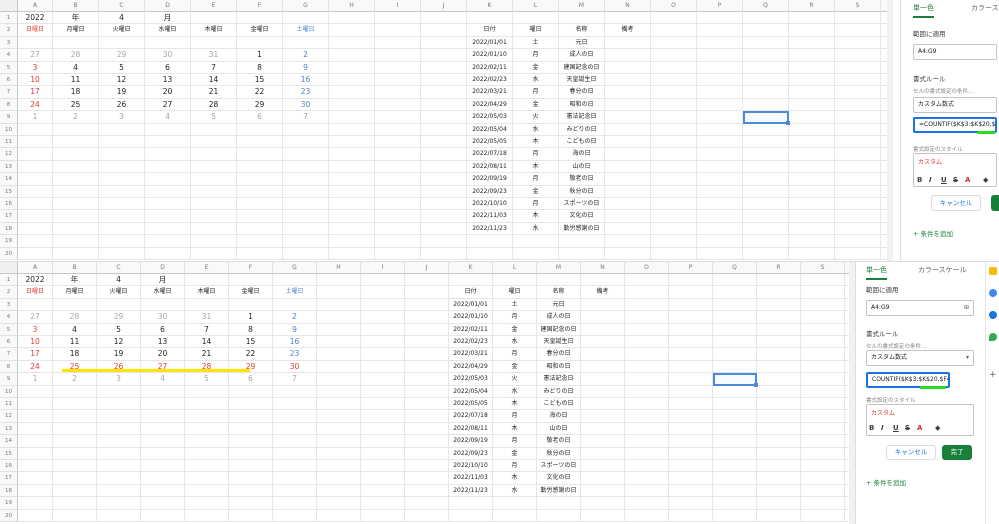 The image size is (999, 524). What do you see at coordinates (559, 268) in the screenshot?
I see `column-header: M` at bounding box center [559, 268].